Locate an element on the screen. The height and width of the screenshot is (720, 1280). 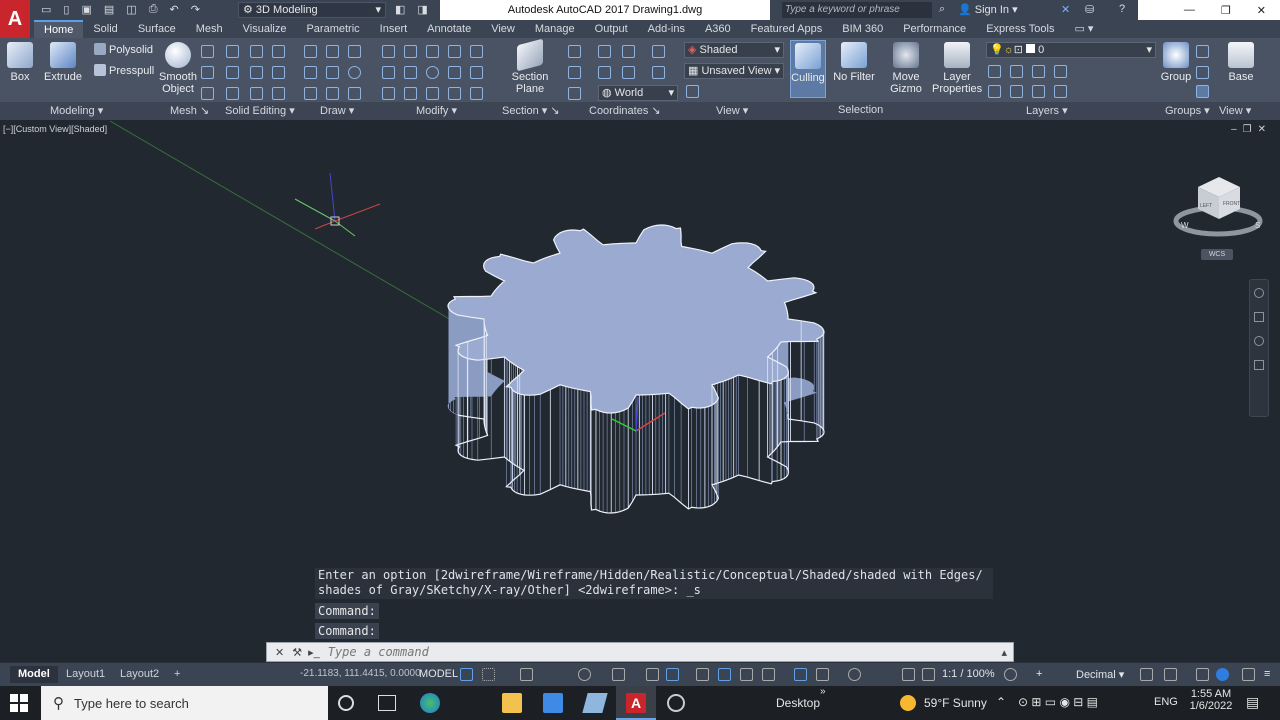
tab-layout2: Layout2 is located at coordinates (139, 674).